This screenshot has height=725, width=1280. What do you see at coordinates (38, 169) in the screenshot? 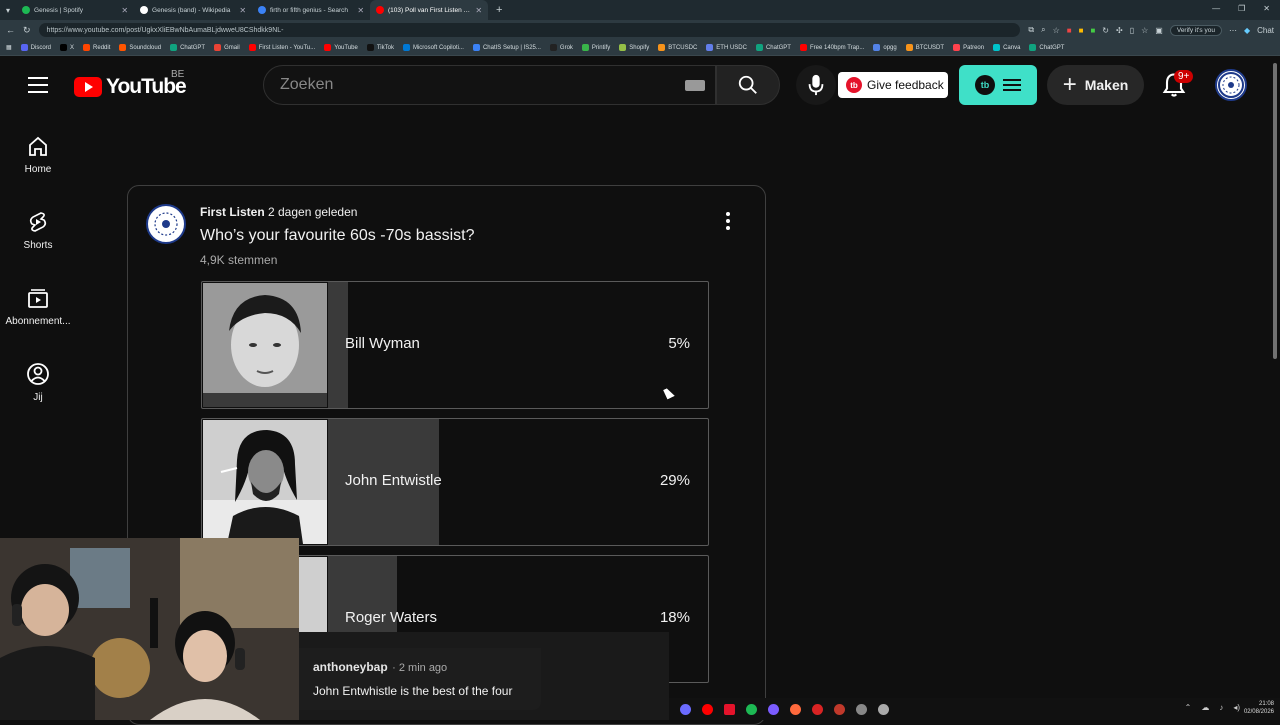
I see `sidebar-item-label: Home` at bounding box center [38, 169].